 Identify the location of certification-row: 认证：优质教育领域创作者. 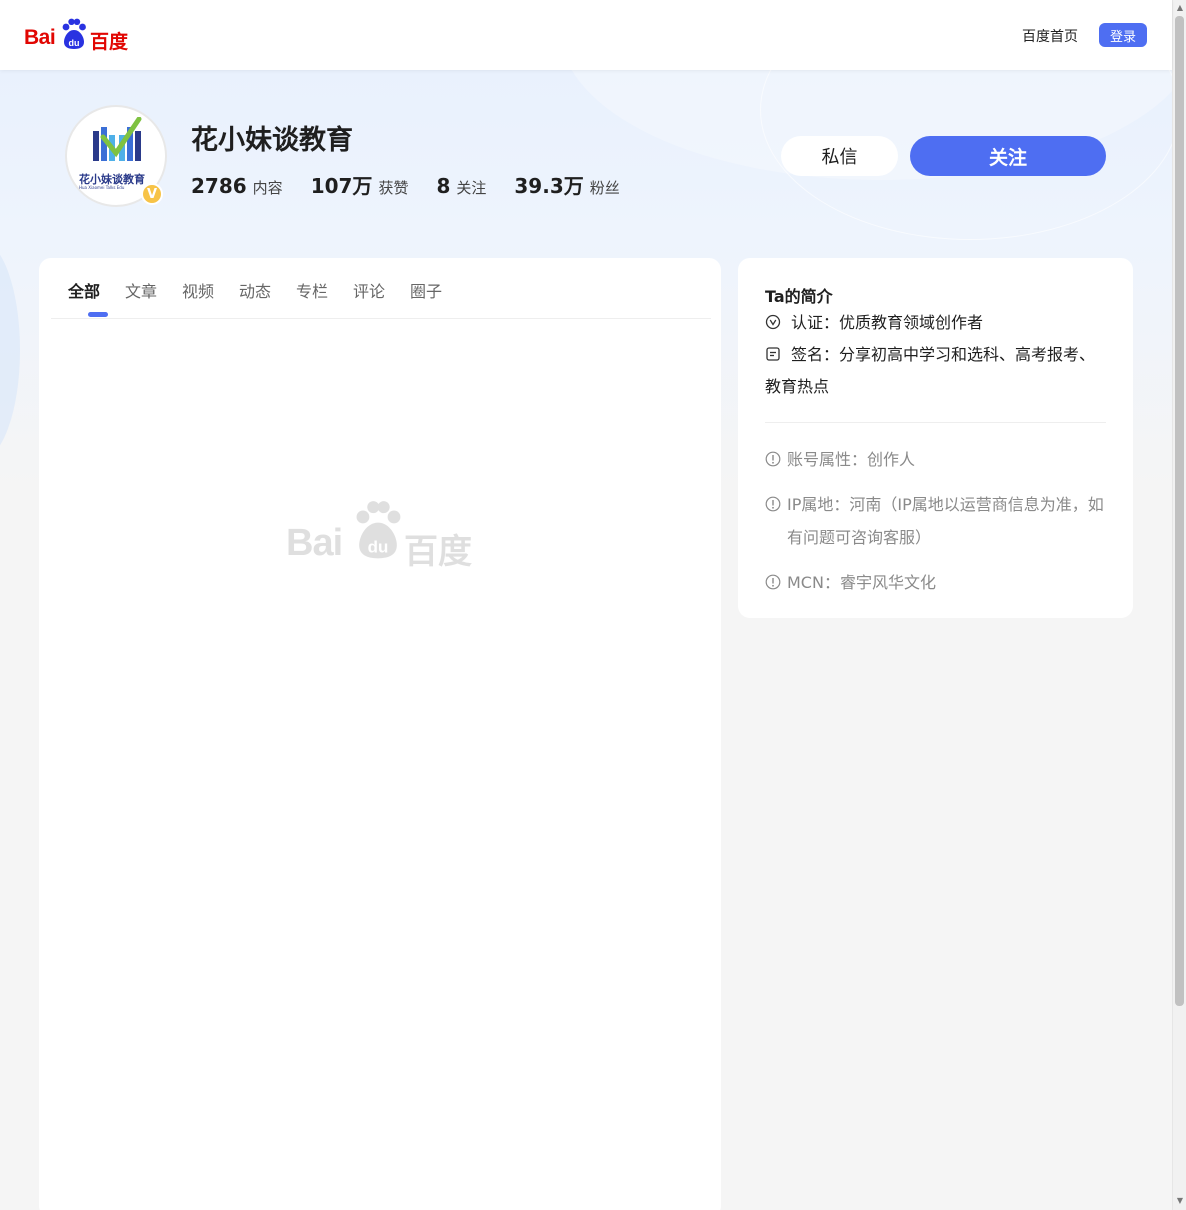
(874, 323).